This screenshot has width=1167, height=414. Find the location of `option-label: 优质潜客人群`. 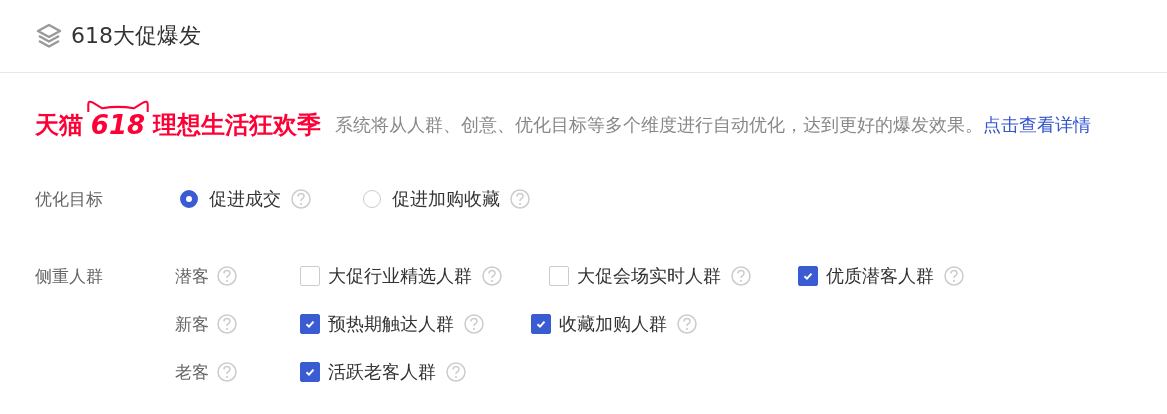

option-label: 优质潜客人群 is located at coordinates (880, 276).